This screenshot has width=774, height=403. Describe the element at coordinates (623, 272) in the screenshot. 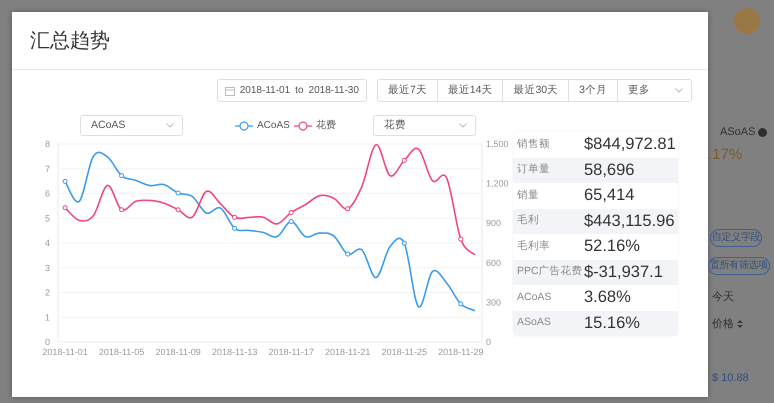

I see `stat-value: $-31,937.1` at that location.